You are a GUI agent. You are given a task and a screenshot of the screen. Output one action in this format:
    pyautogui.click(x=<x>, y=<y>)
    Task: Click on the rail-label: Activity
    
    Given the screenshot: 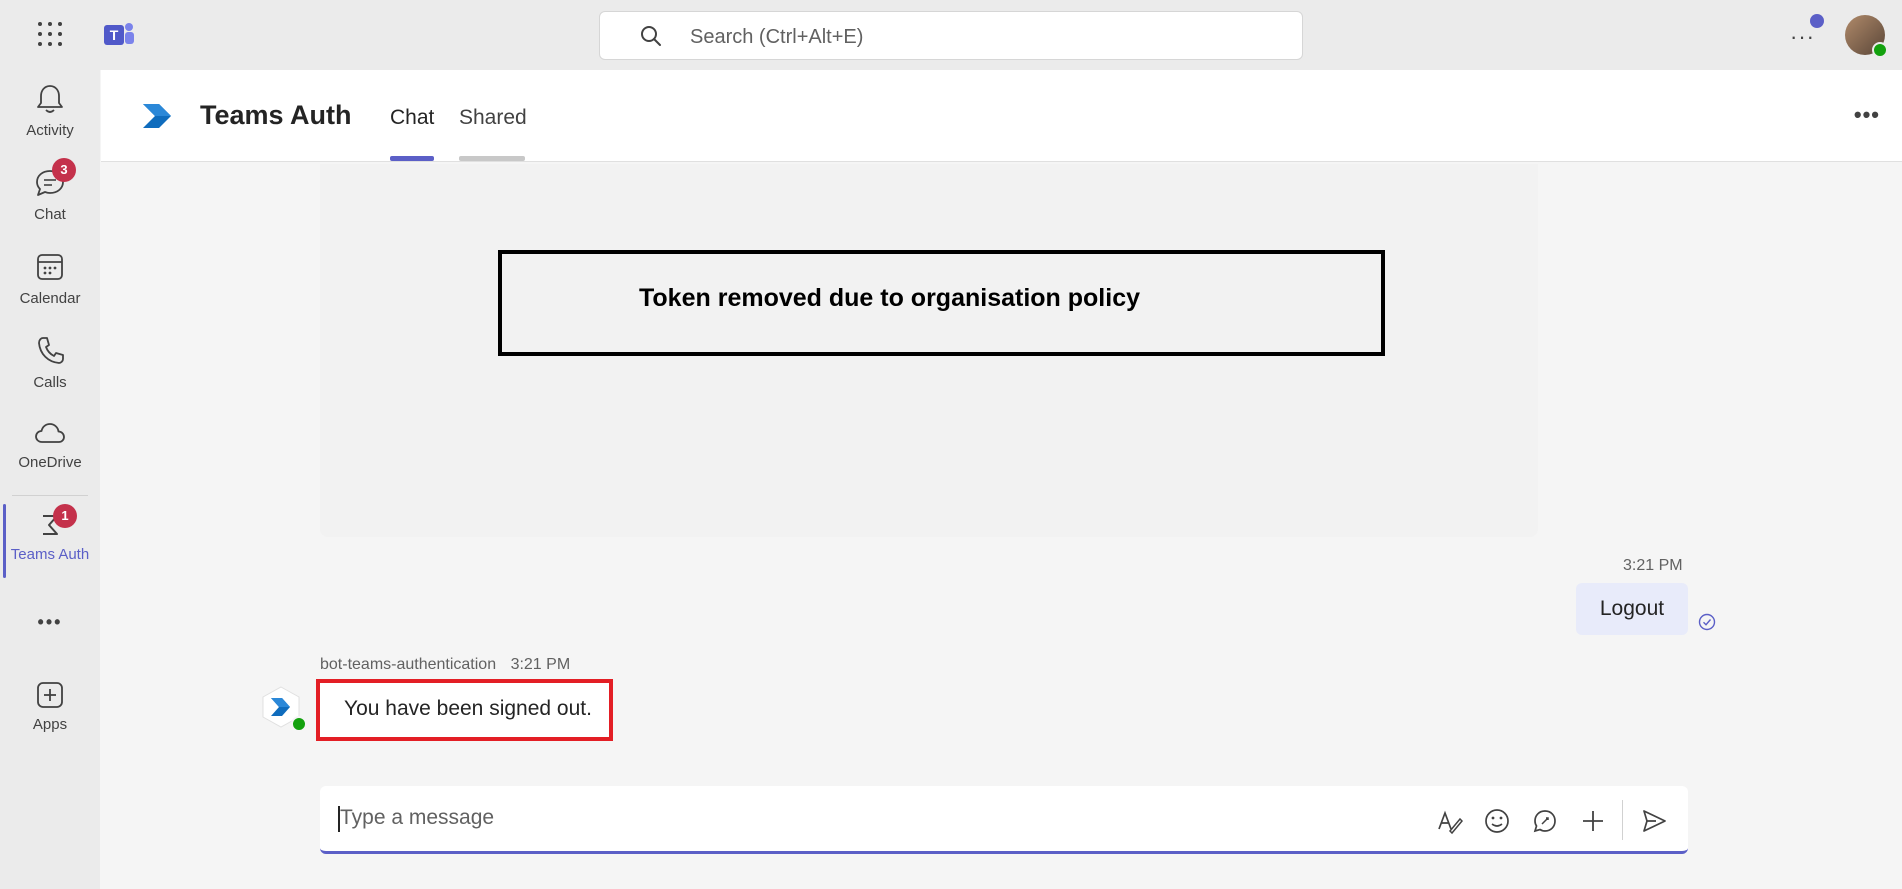 What is the action you would take?
    pyautogui.click(x=50, y=130)
    